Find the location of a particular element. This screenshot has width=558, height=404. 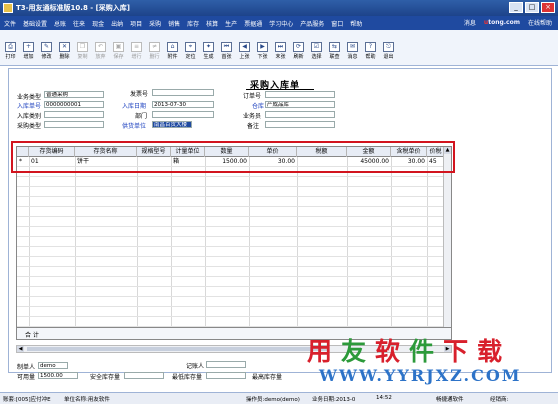

grid-vertical-scrollbar: ▲ is located at coordinates (447, 238).